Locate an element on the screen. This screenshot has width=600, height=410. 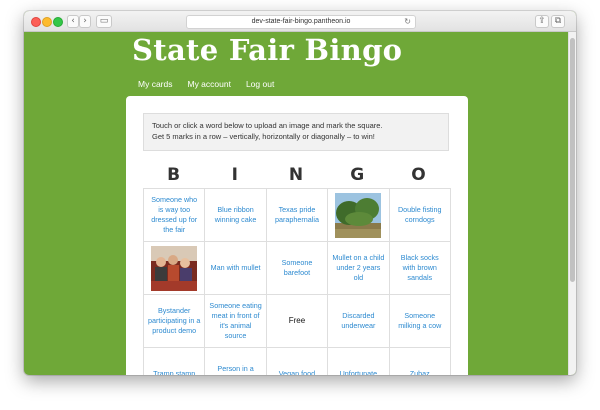
people-photo is located at coordinates (174, 268).